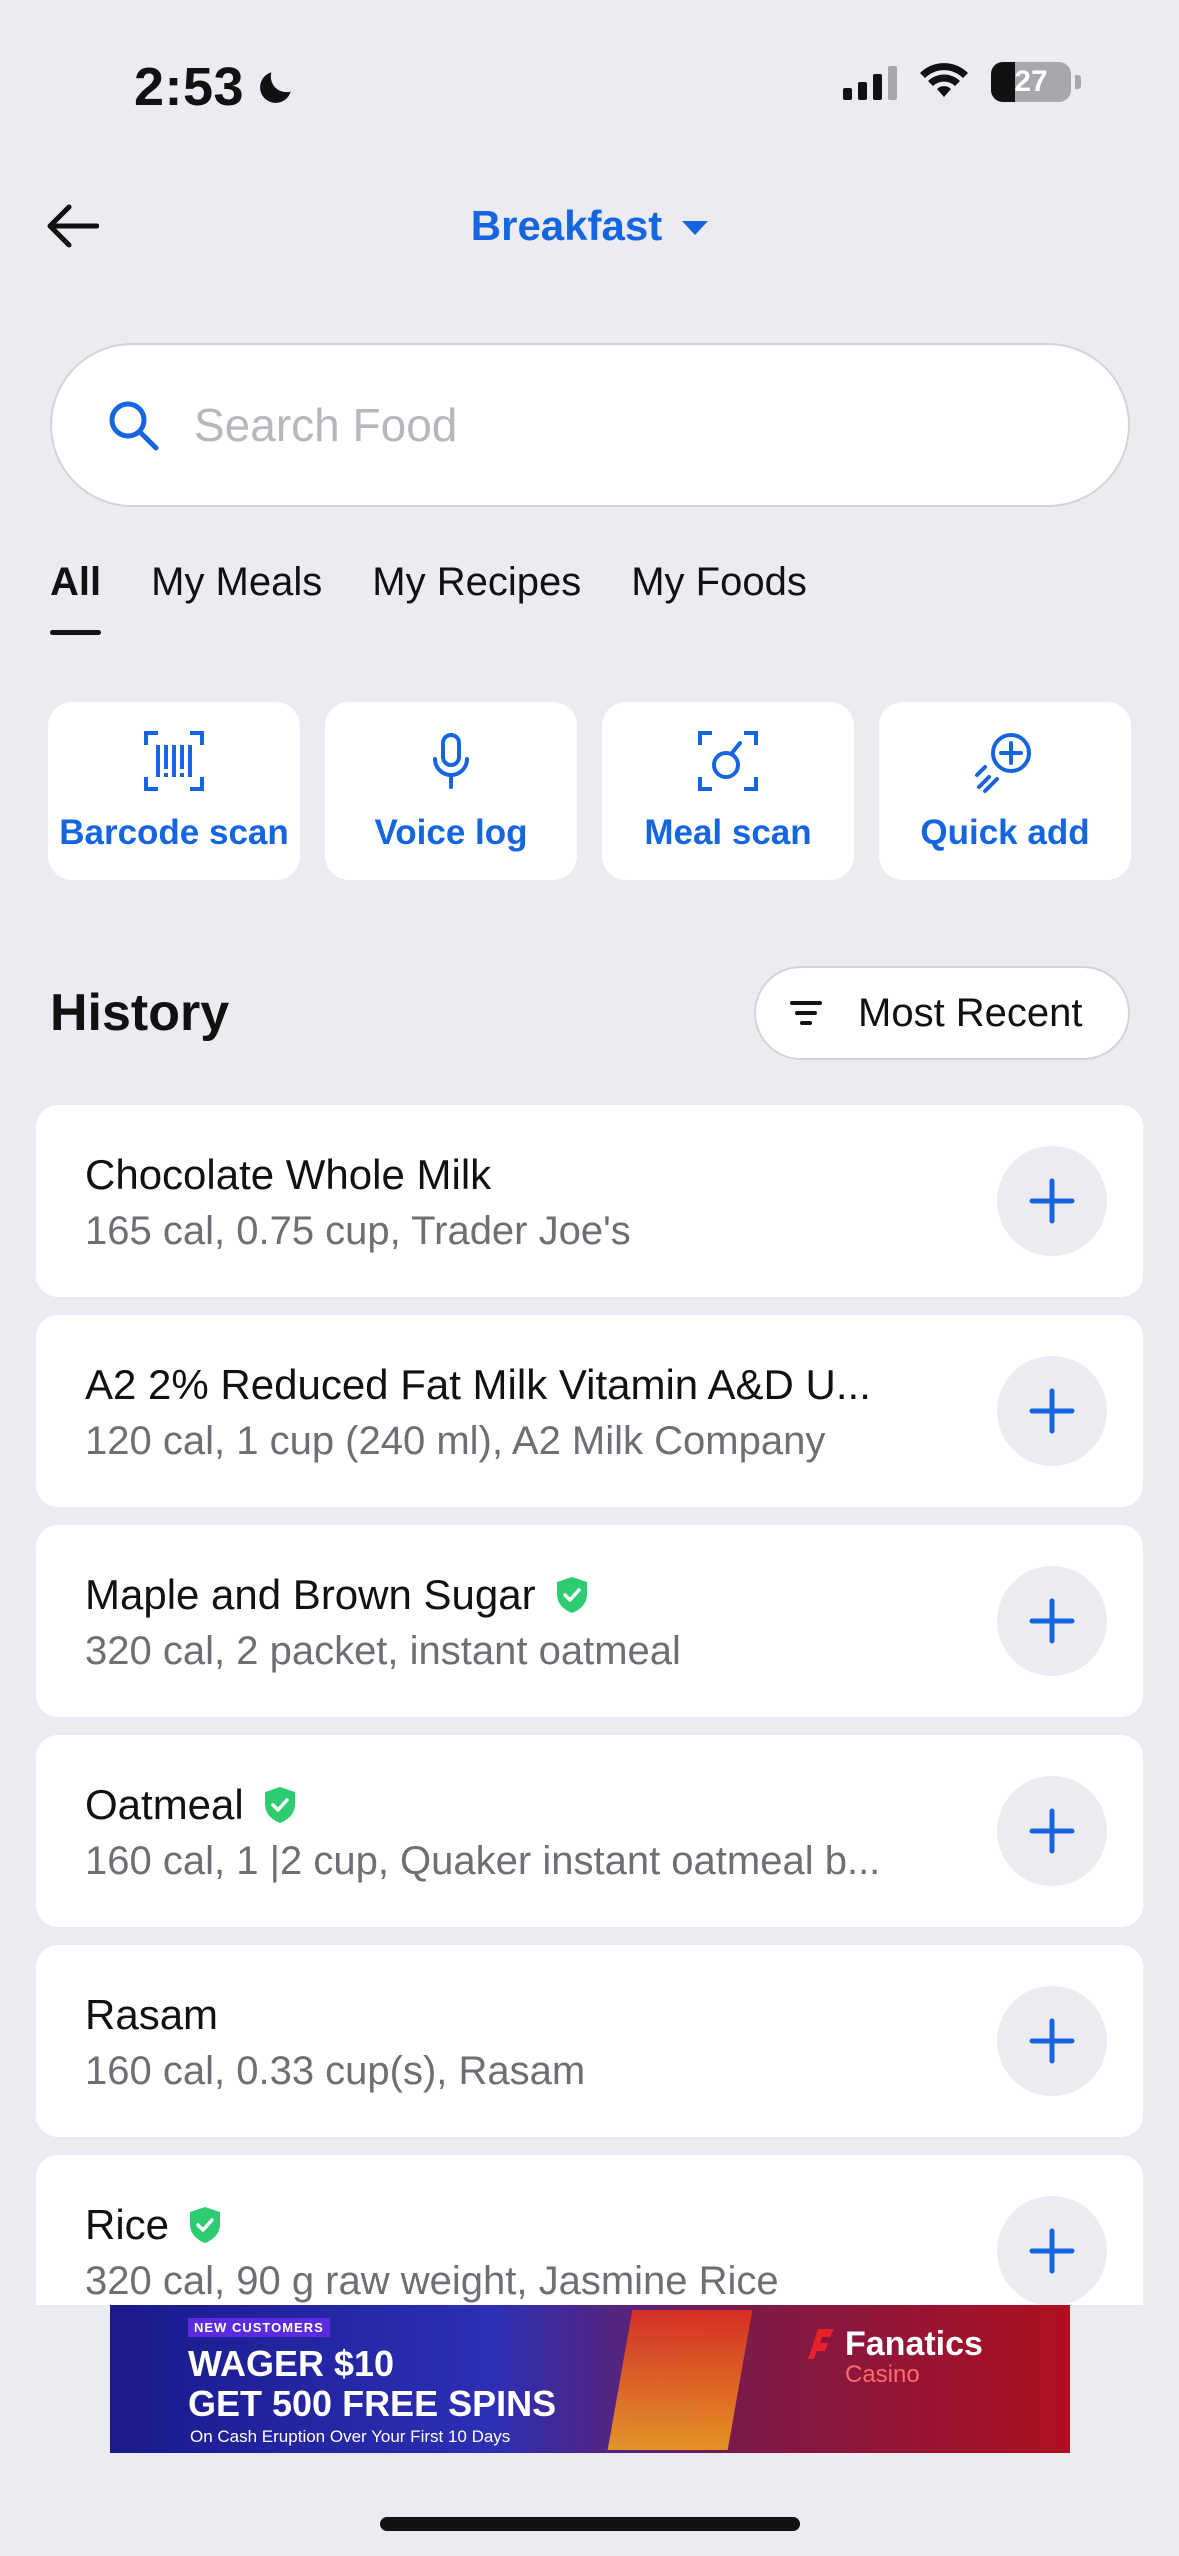 The height and width of the screenshot is (2556, 1179). Describe the element at coordinates (914, 2344) in the screenshot. I see `ad-brand: Fanatics` at that location.